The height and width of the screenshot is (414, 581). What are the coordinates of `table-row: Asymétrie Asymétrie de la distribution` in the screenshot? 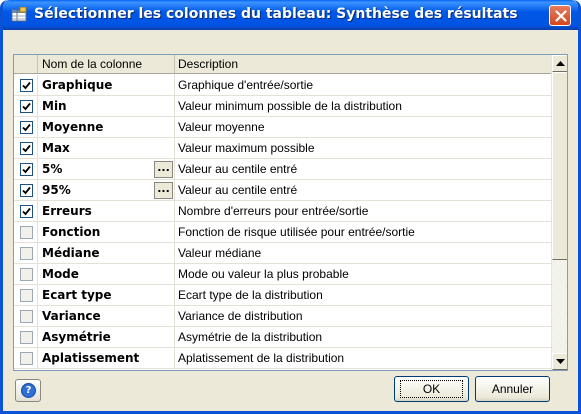 It's located at (282, 337).